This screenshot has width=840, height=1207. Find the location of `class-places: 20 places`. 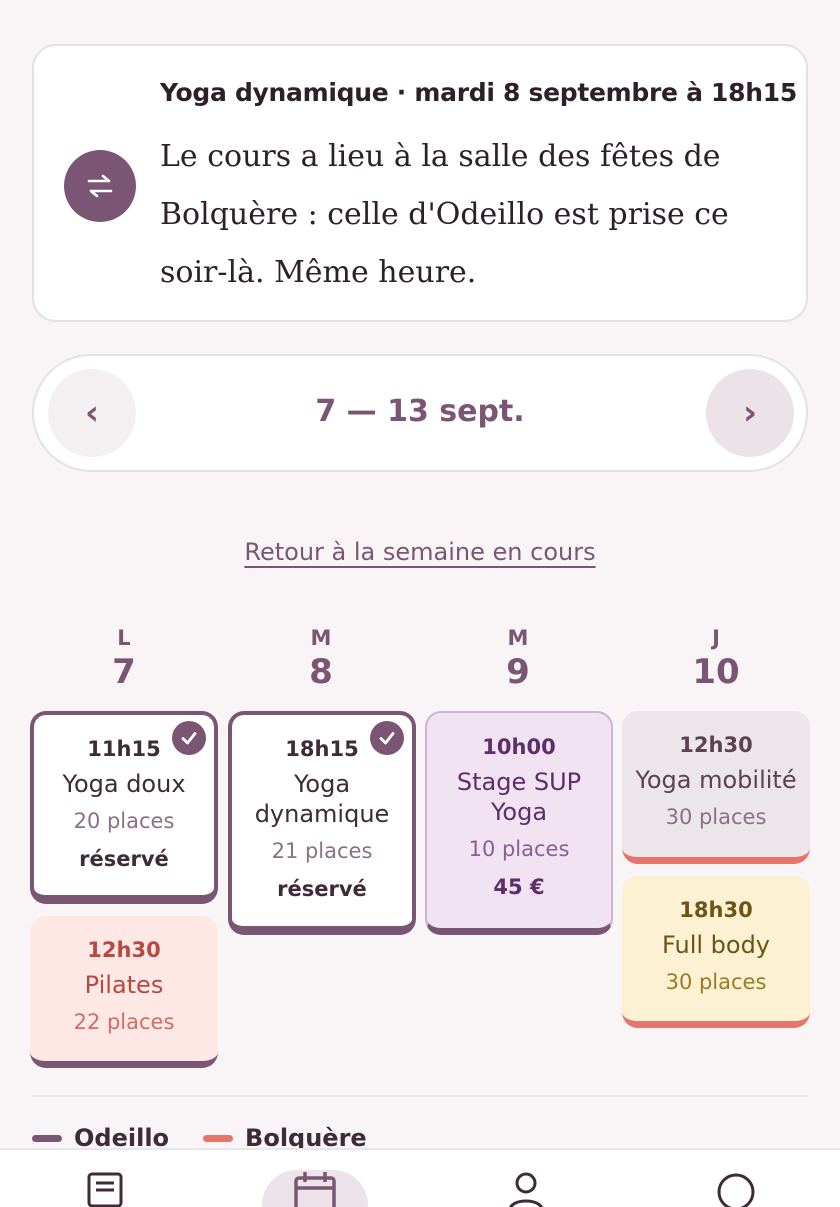

class-places: 20 places is located at coordinates (124, 821).